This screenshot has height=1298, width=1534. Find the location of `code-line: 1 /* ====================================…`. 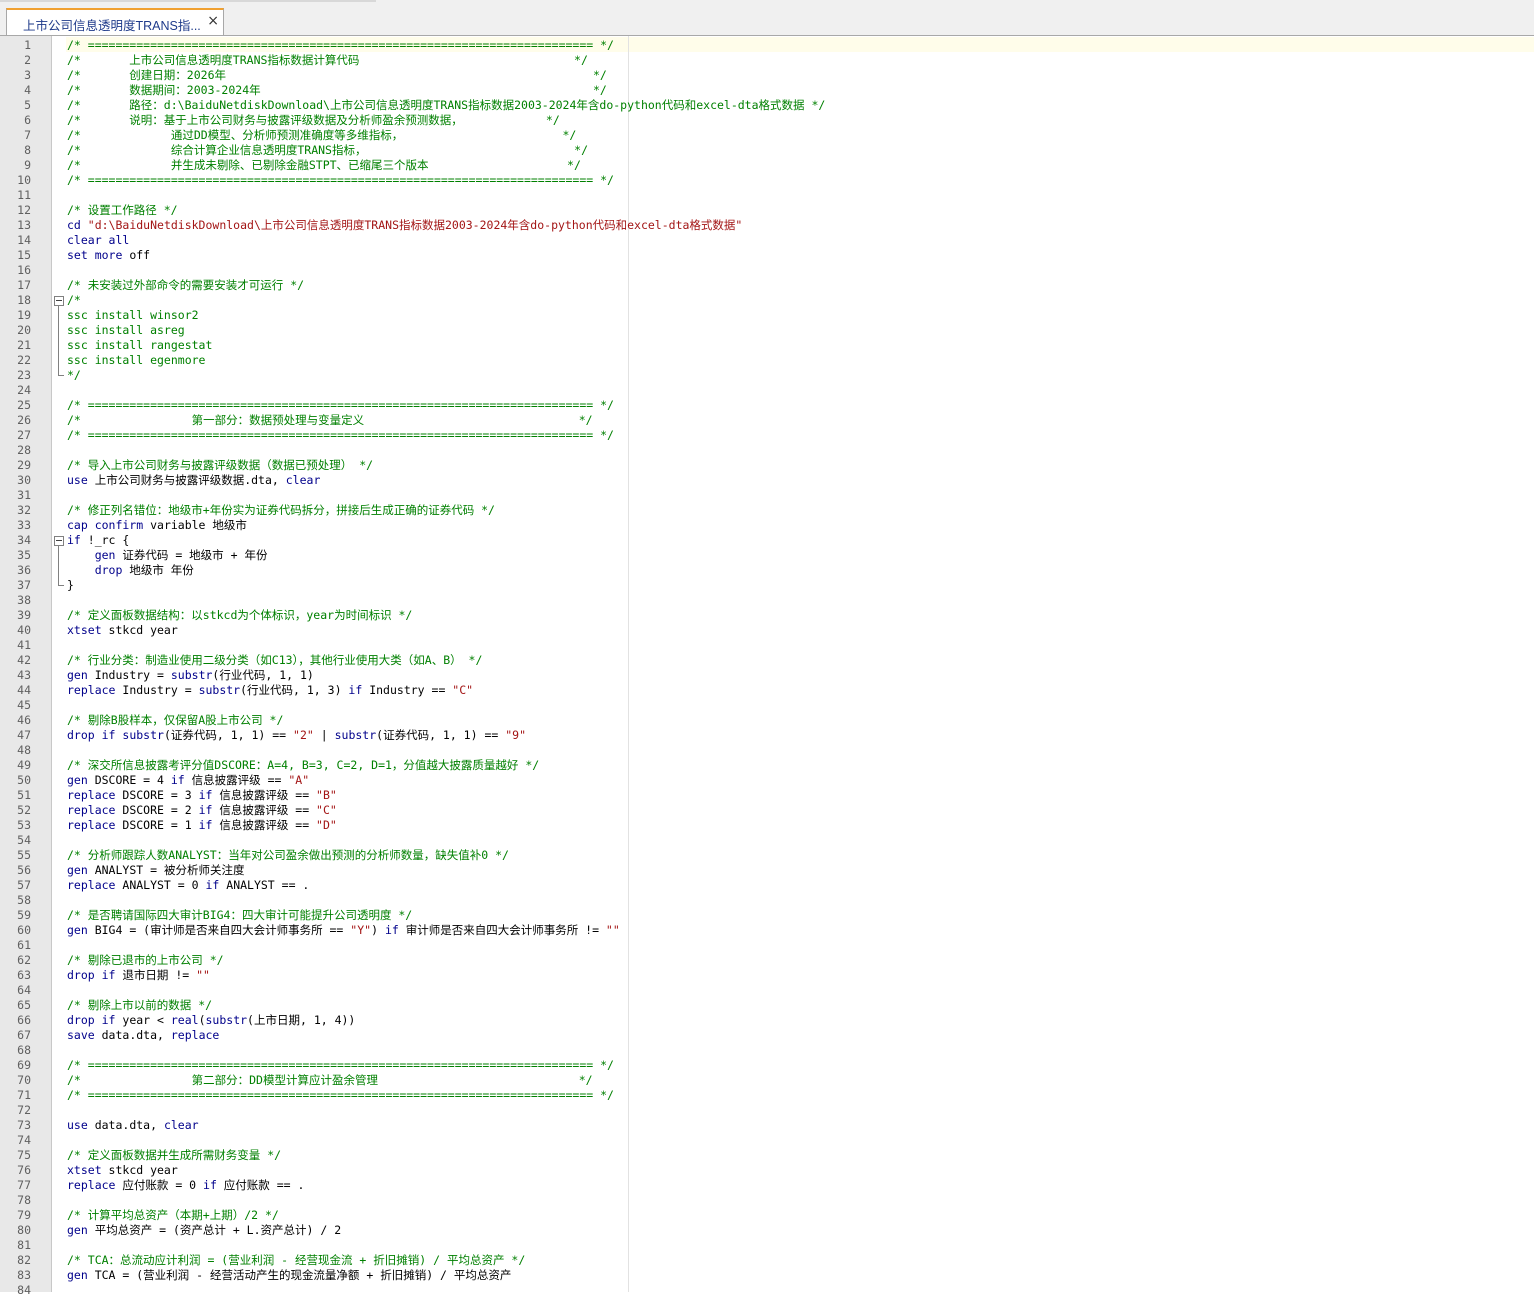

code-line: 1 /* ====================================… is located at coordinates (767, 45).